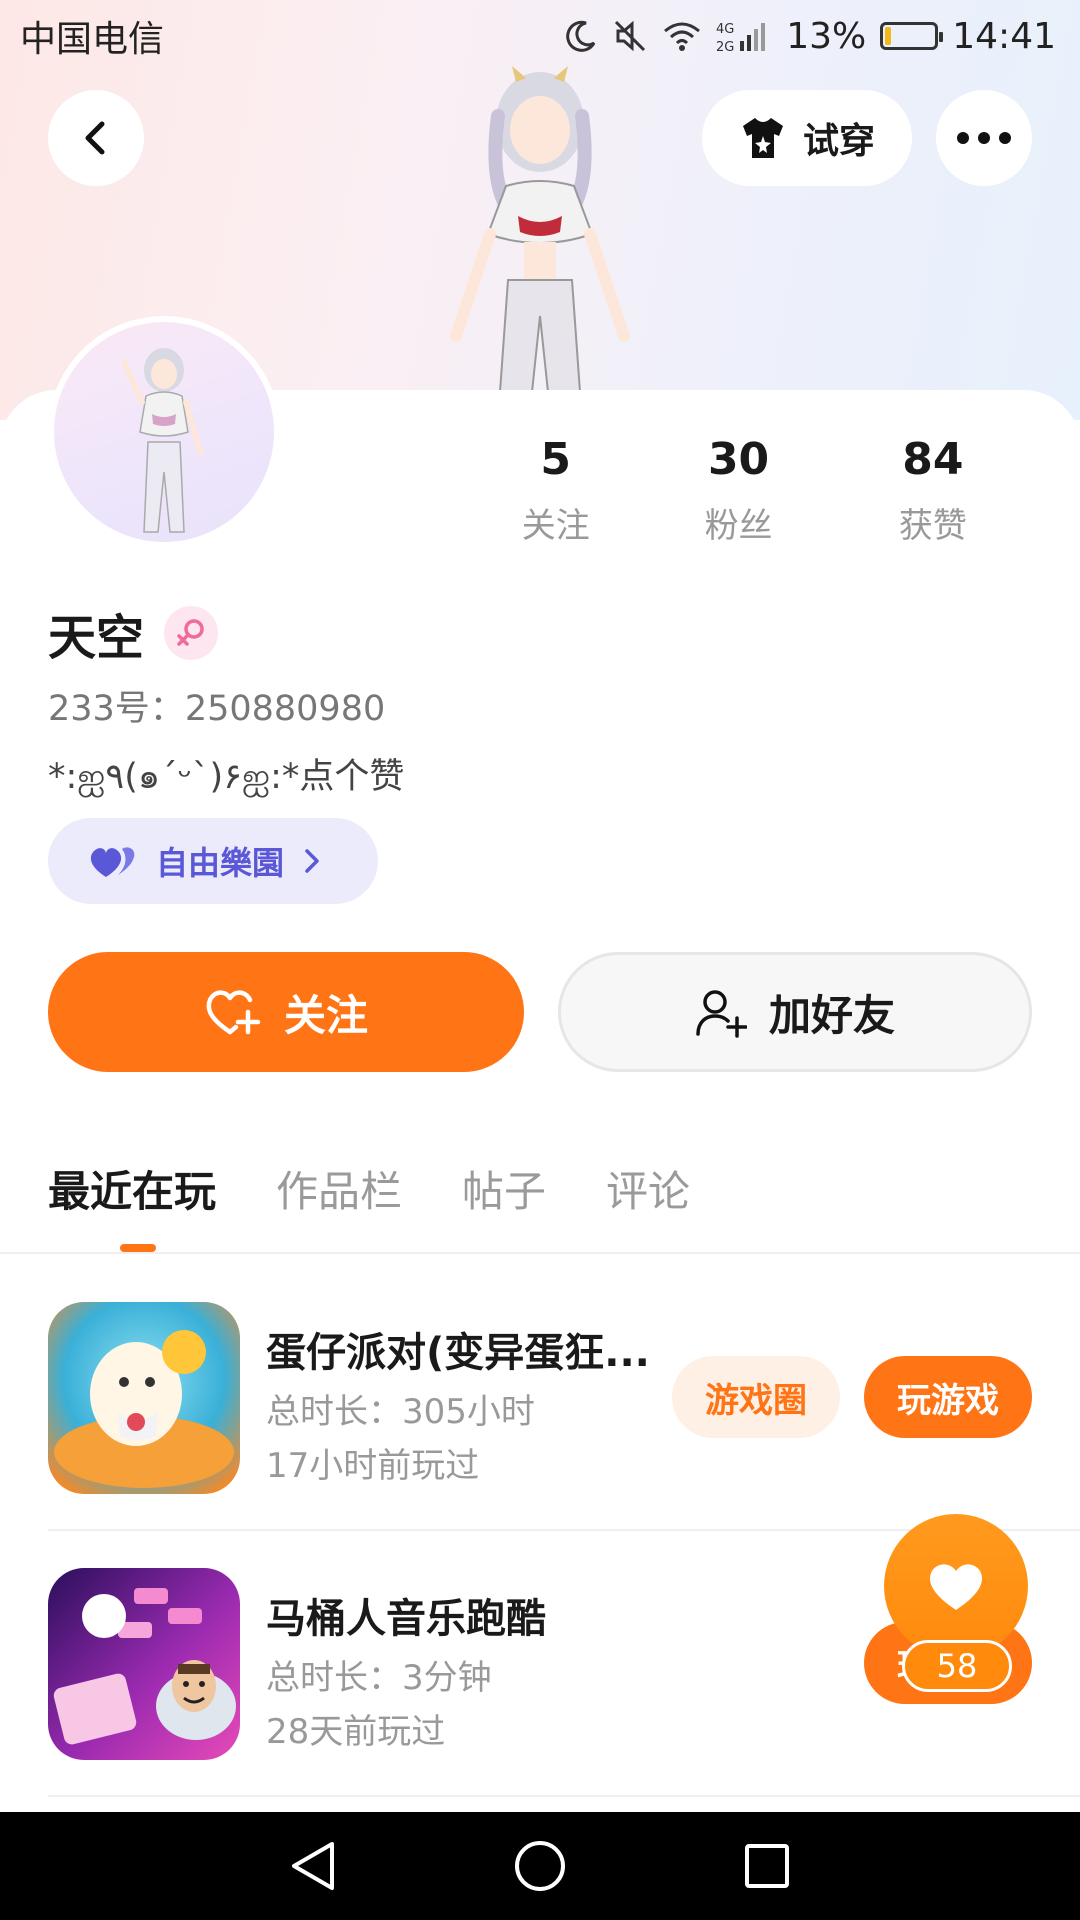 This screenshot has width=1080, height=1920. I want to click on tab-works: 作品栏, so click(339, 1188).